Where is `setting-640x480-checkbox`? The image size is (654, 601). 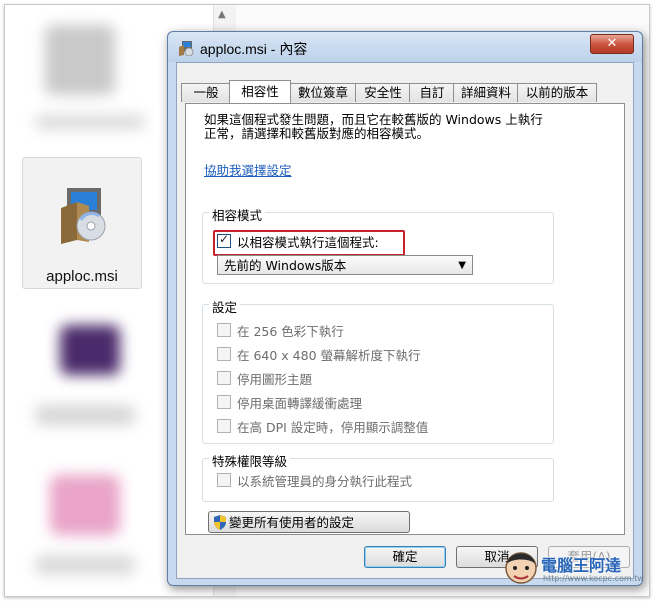 setting-640x480-checkbox is located at coordinates (224, 354).